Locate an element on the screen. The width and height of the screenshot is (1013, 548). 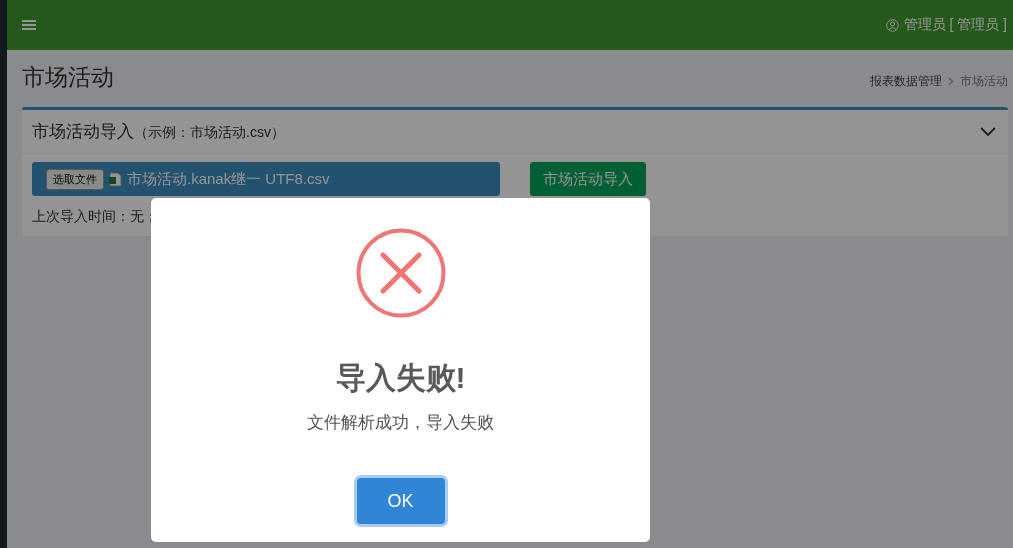
user-icon is located at coordinates (892, 25).